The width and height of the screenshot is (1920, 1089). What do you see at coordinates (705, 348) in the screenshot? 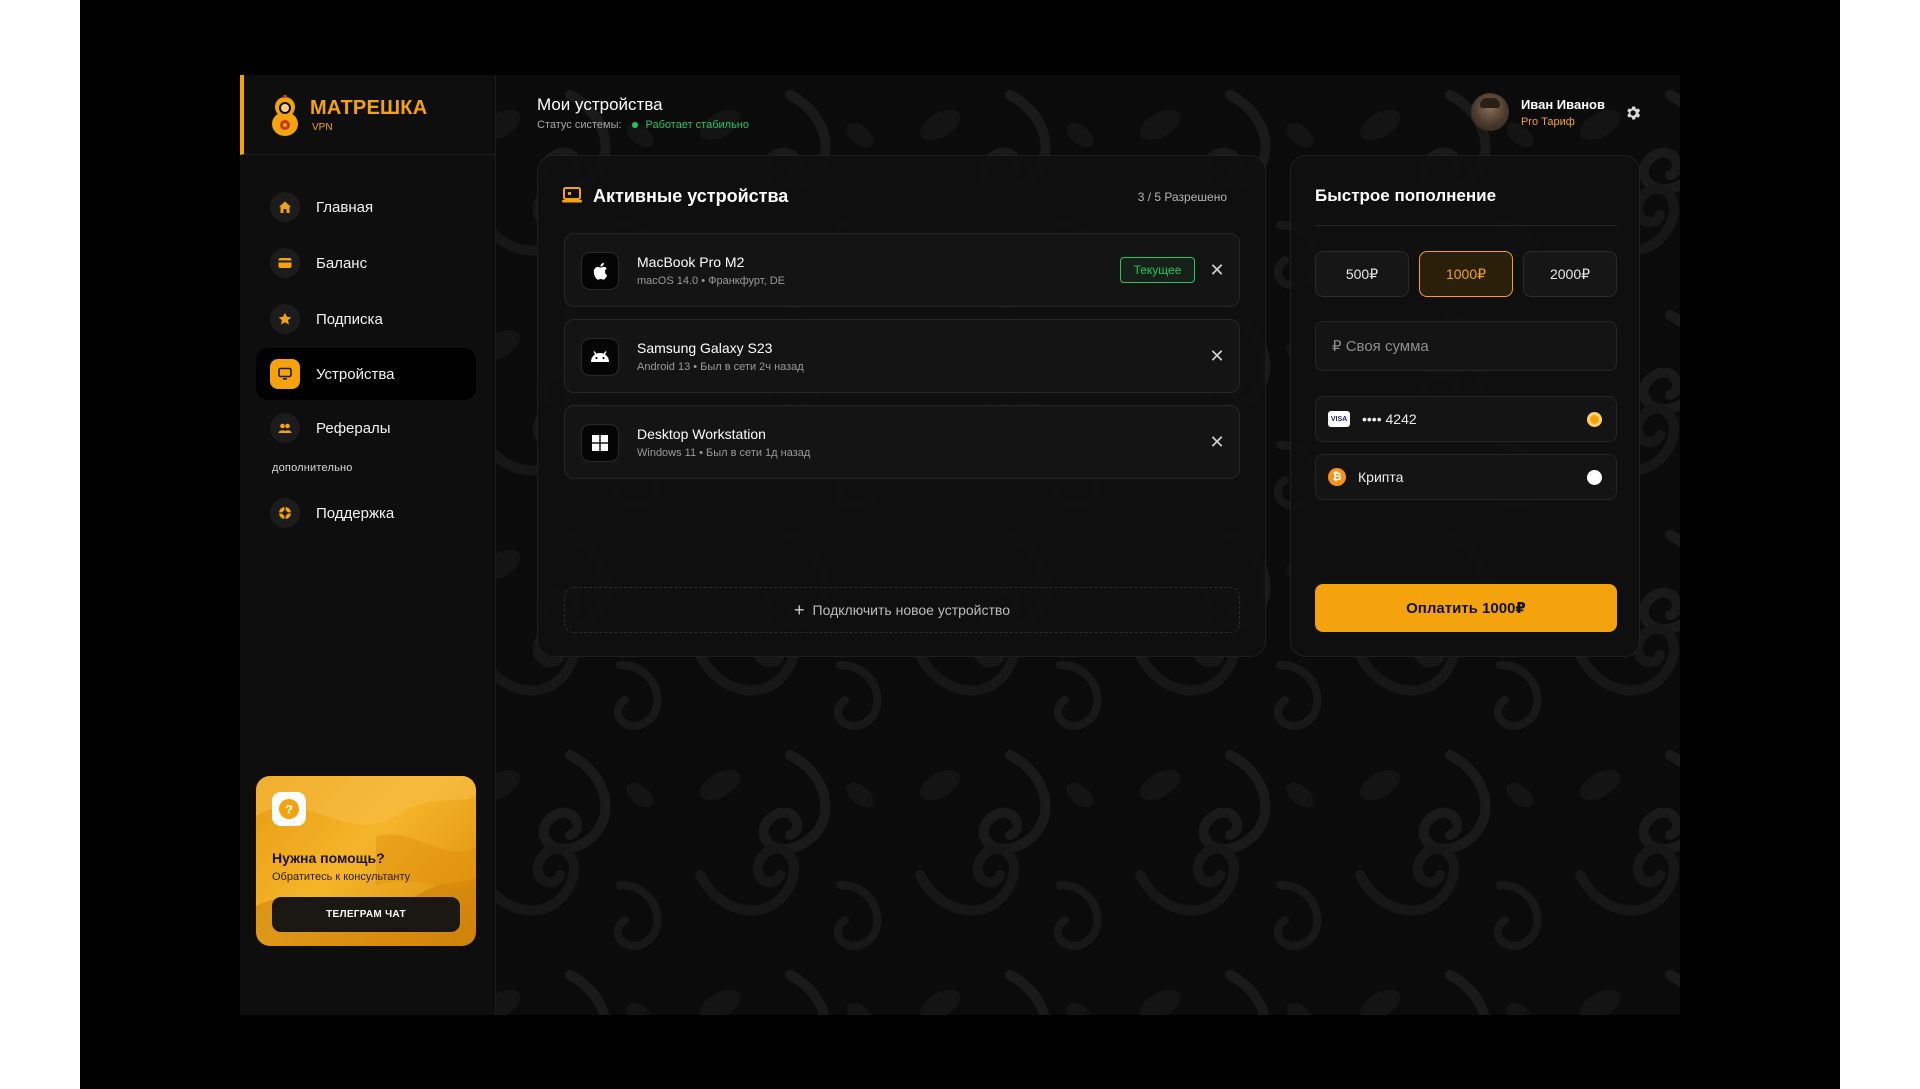
I see `device-name: Samsung Galaxy S23` at bounding box center [705, 348].